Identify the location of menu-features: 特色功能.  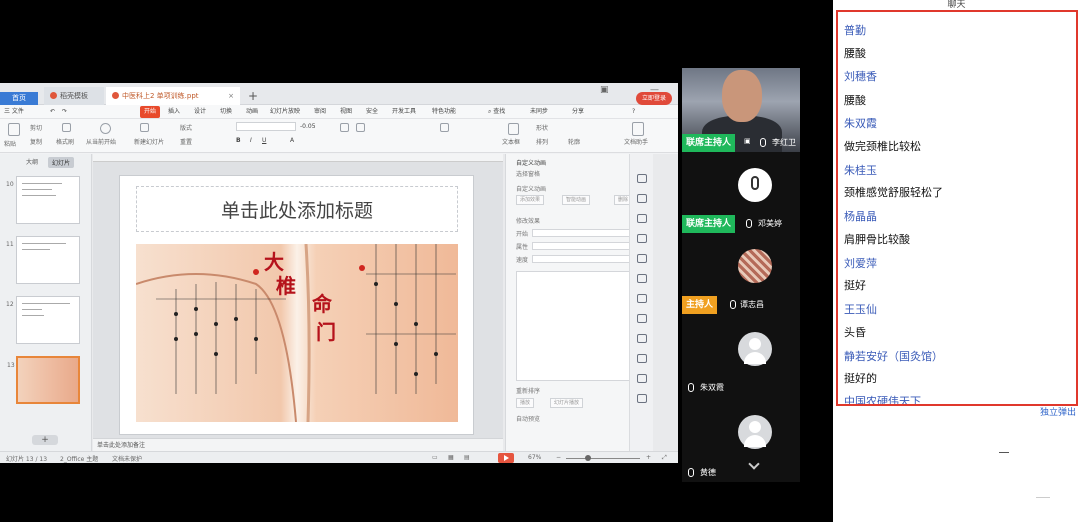
(444, 112).